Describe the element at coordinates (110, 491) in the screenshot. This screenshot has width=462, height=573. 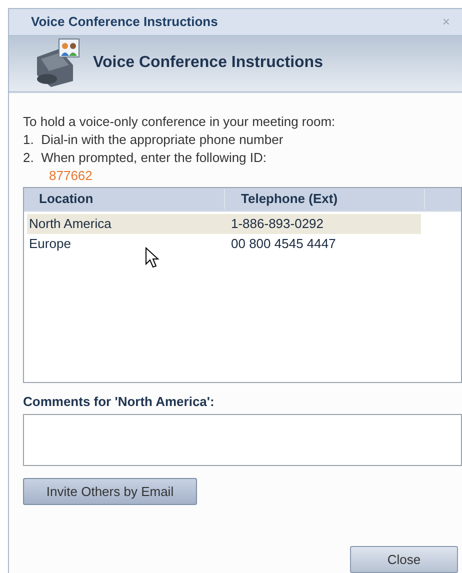
I see `invite-button: Invite Others by Email` at that location.